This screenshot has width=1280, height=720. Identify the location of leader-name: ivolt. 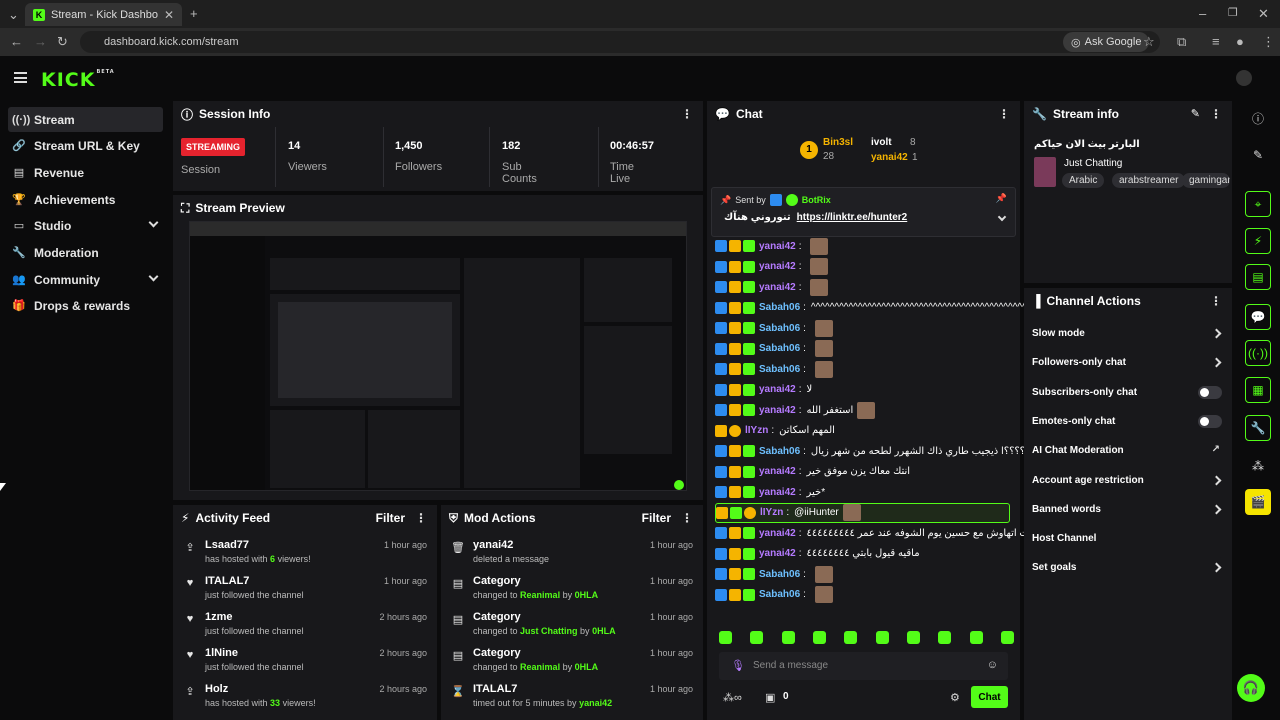
(881, 142).